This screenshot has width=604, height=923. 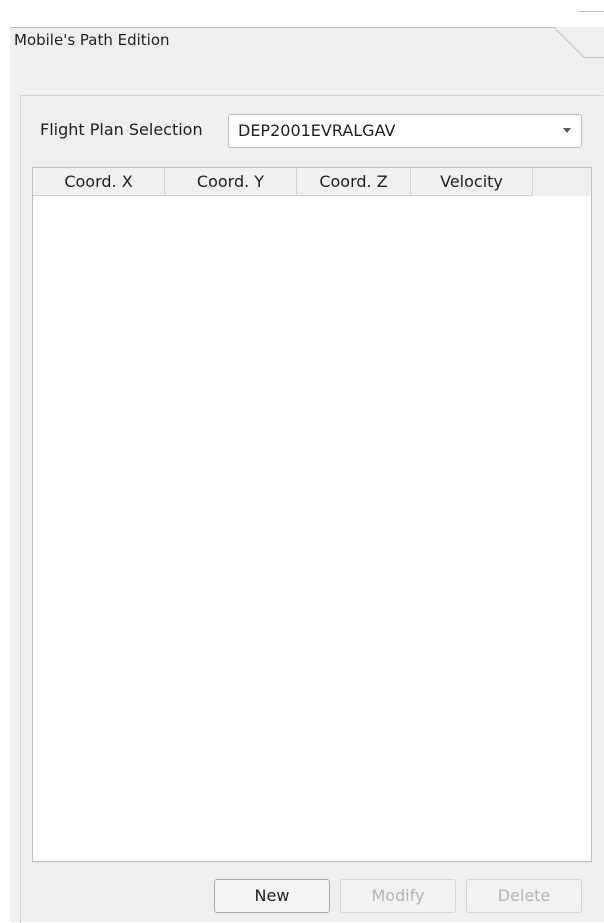 What do you see at coordinates (591, 11) in the screenshot?
I see `tab-edge-line` at bounding box center [591, 11].